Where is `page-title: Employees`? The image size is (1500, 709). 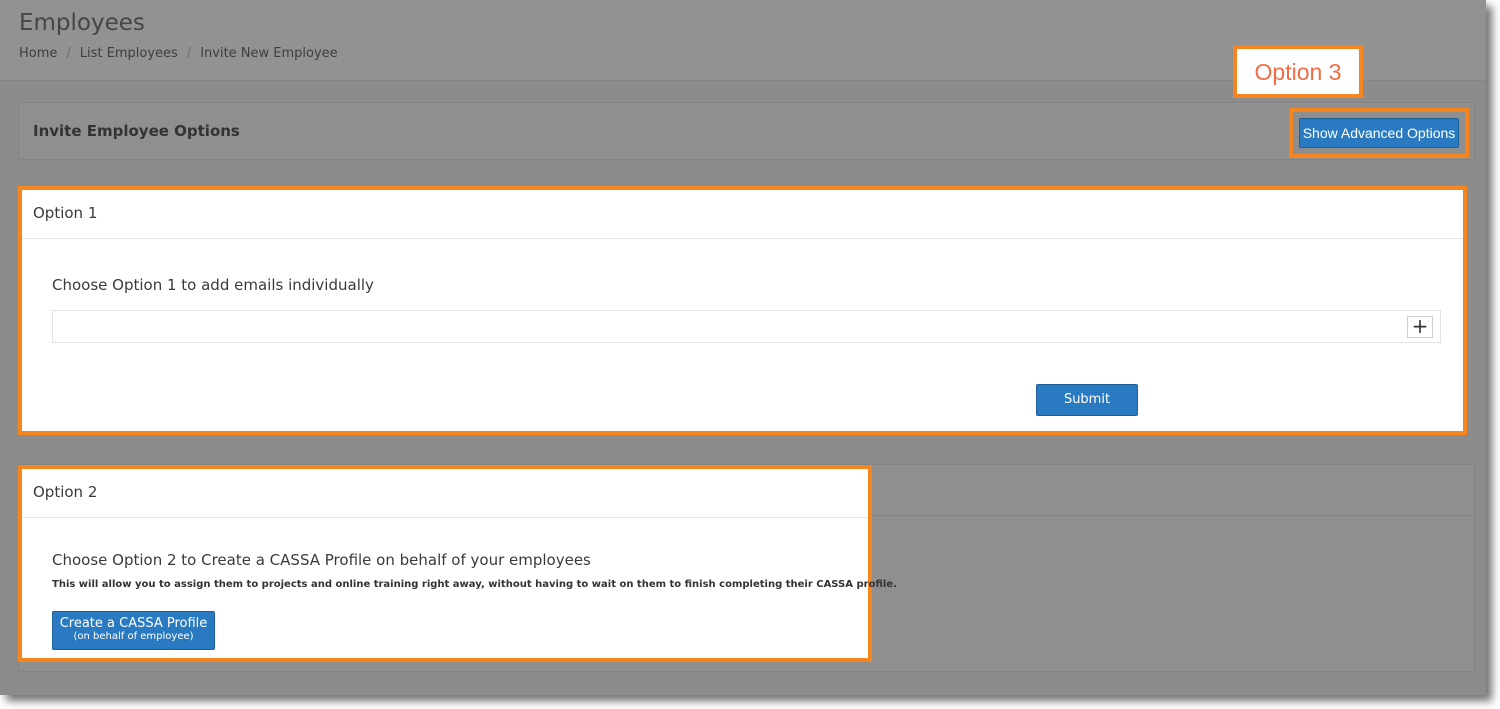 page-title: Employees is located at coordinates (82, 23).